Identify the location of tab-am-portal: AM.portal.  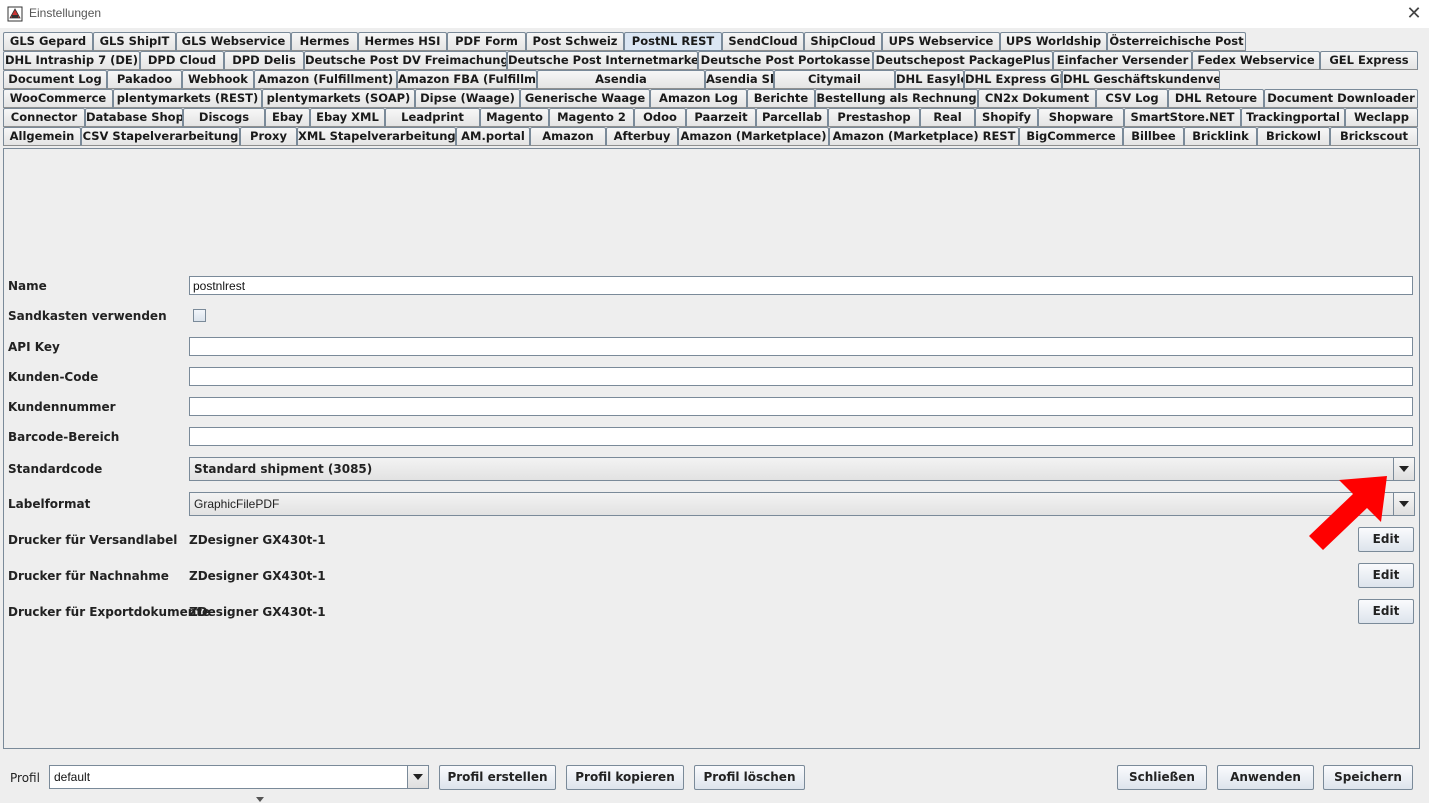
(493, 136).